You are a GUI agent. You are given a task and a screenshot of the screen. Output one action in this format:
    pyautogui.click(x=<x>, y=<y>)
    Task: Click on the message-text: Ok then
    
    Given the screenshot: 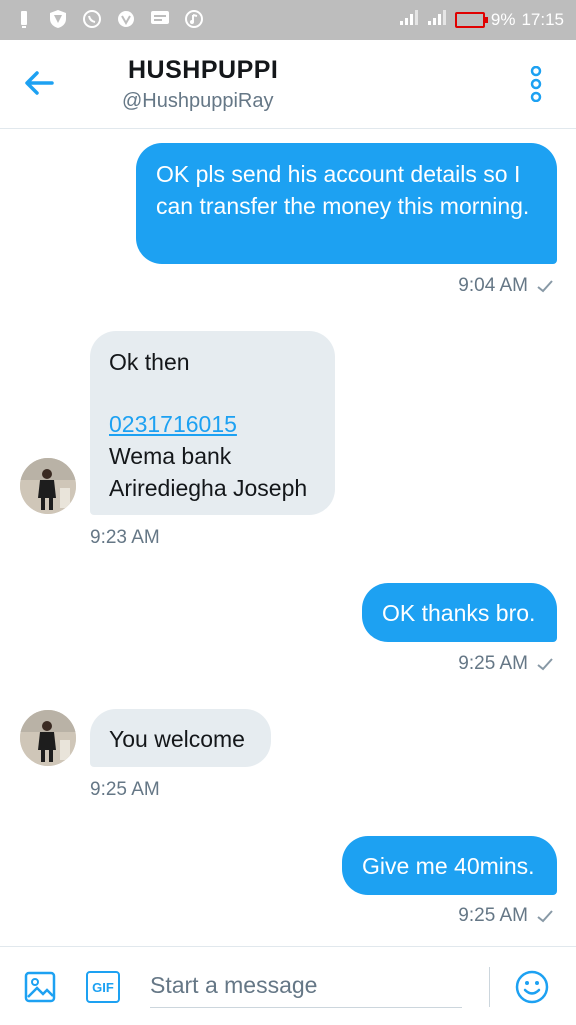 What is the action you would take?
    pyautogui.click(x=149, y=362)
    